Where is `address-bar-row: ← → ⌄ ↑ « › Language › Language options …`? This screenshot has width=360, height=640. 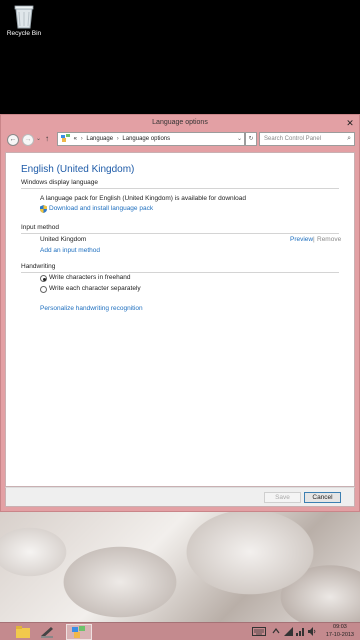 address-bar-row: ← → ⌄ ↑ « › Language › Language options … is located at coordinates (180, 140).